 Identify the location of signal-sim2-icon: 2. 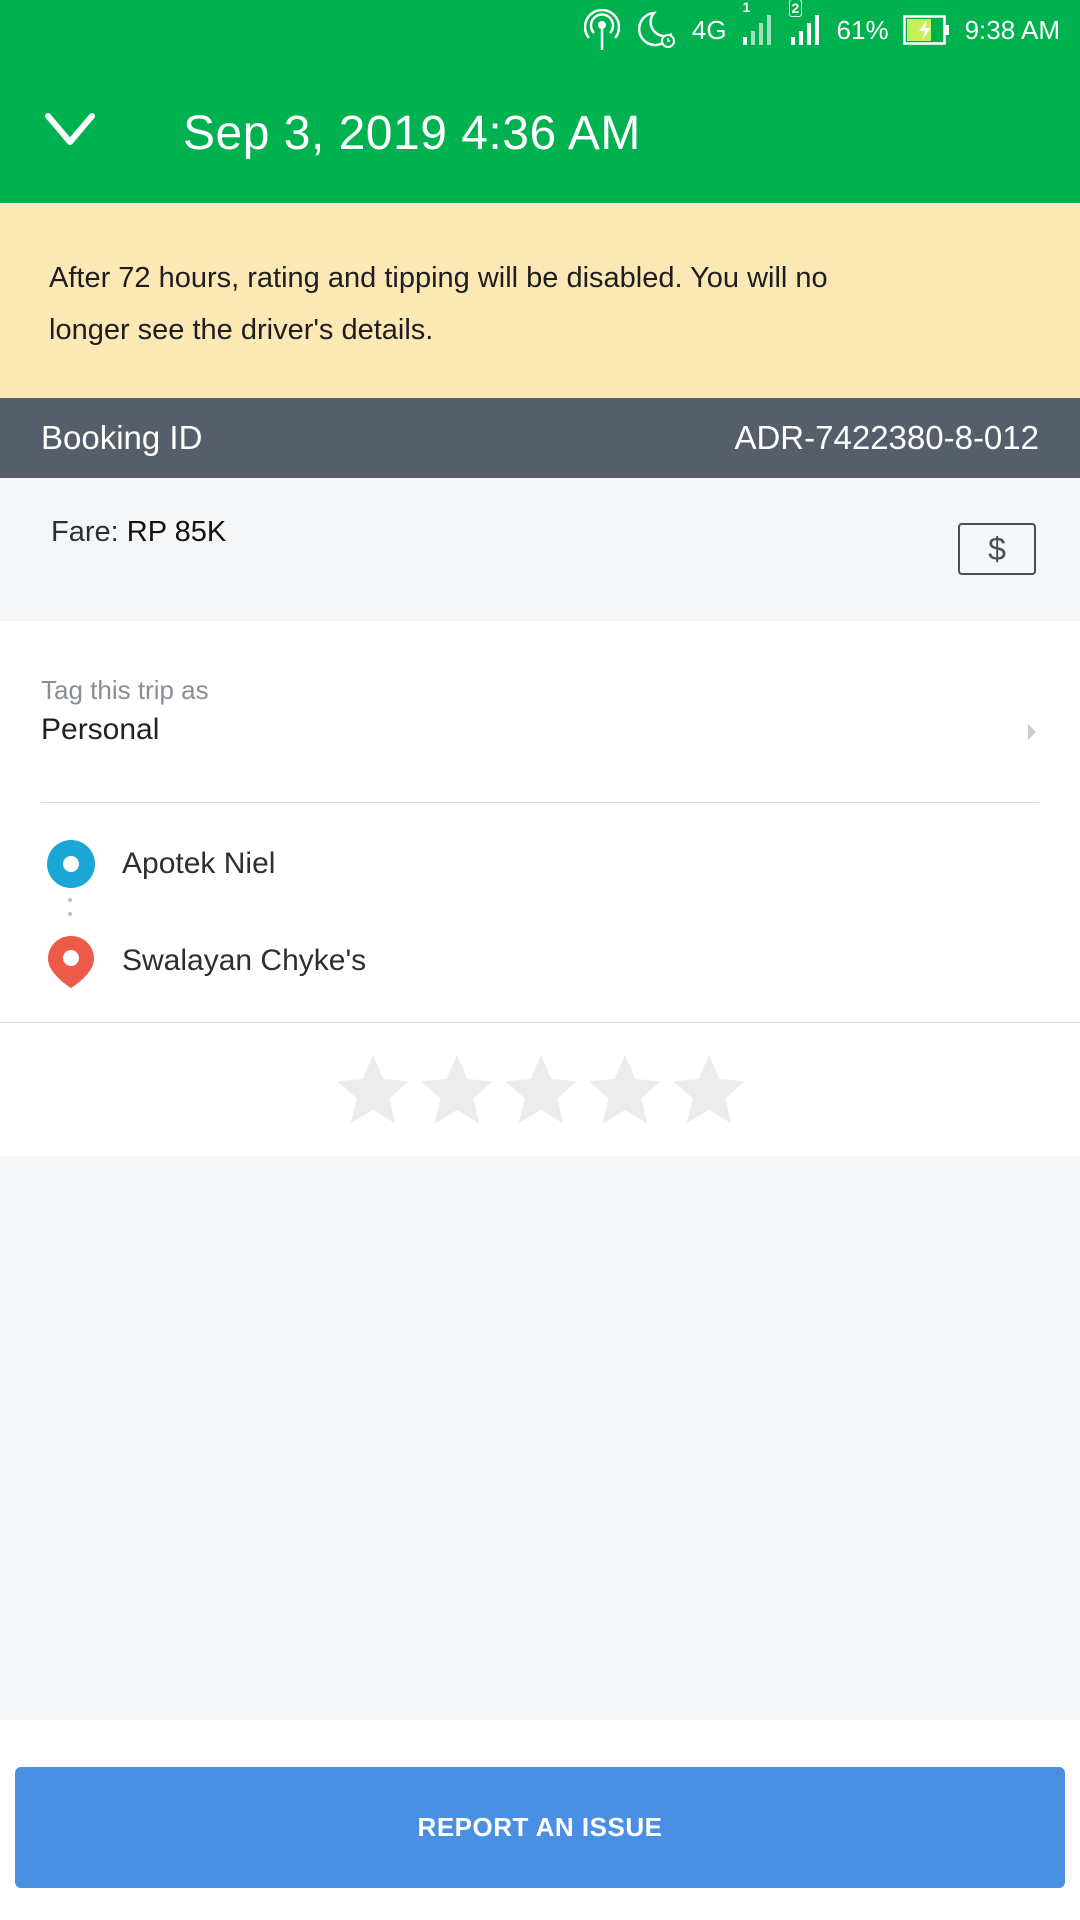
(805, 23).